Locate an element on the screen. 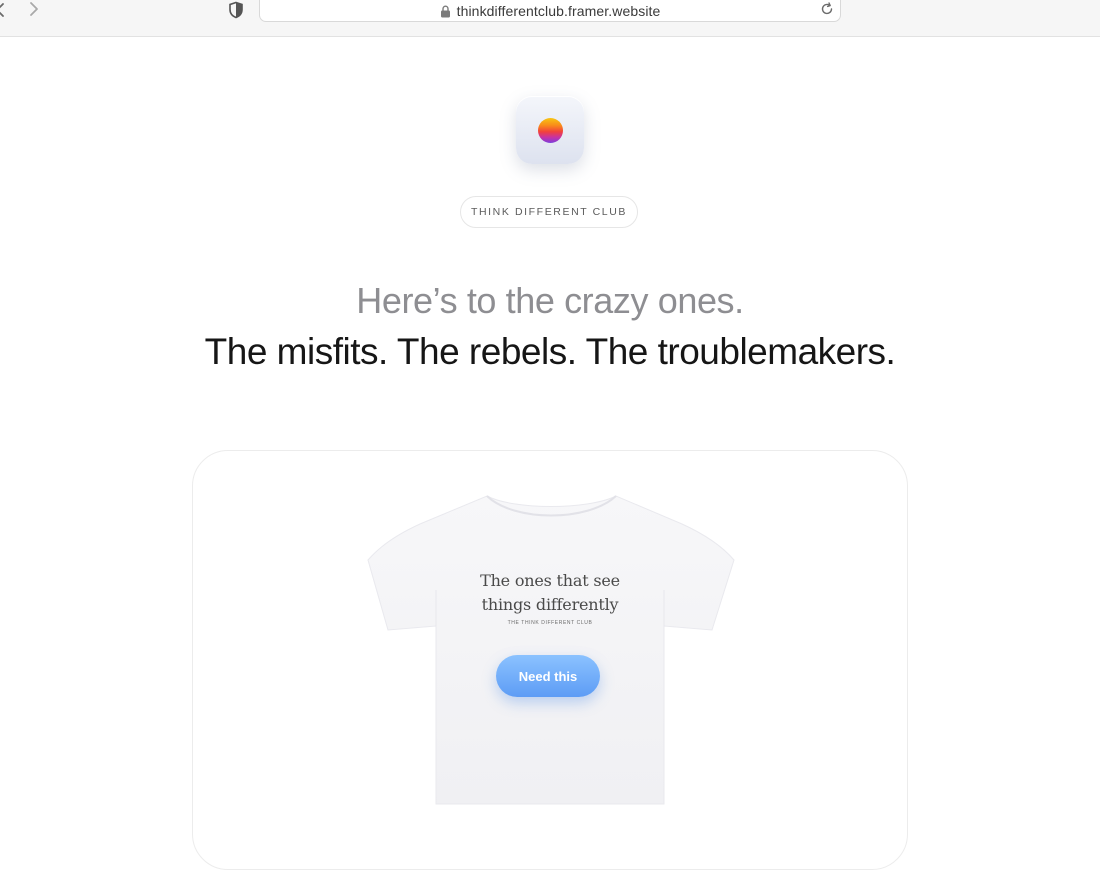 Image resolution: width=1100 pixels, height=870 pixels. forward-button is located at coordinates (34, 10).